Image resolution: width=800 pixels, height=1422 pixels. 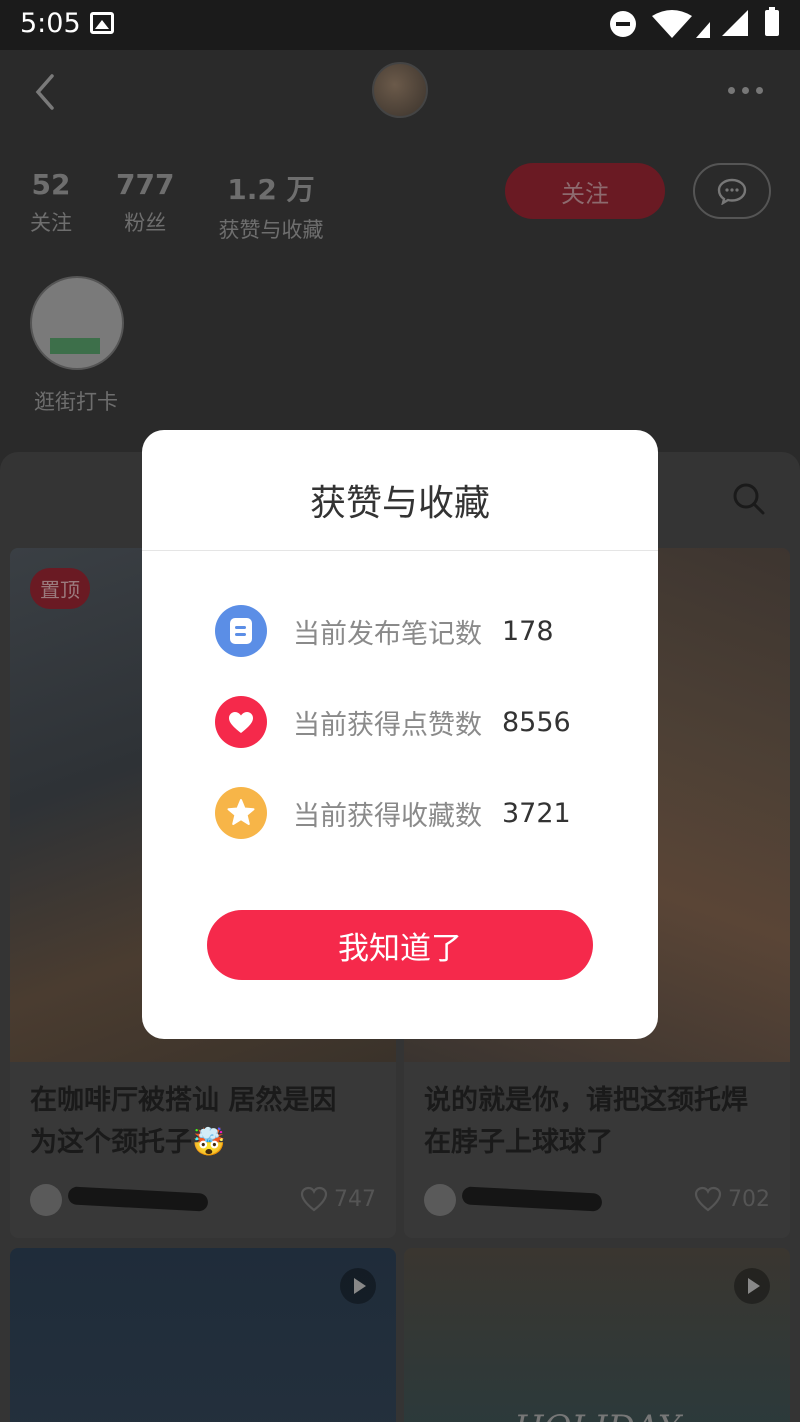 I want to click on note-title-line: 在咖啡厅被搭讪 居然是因, so click(x=183, y=1100).